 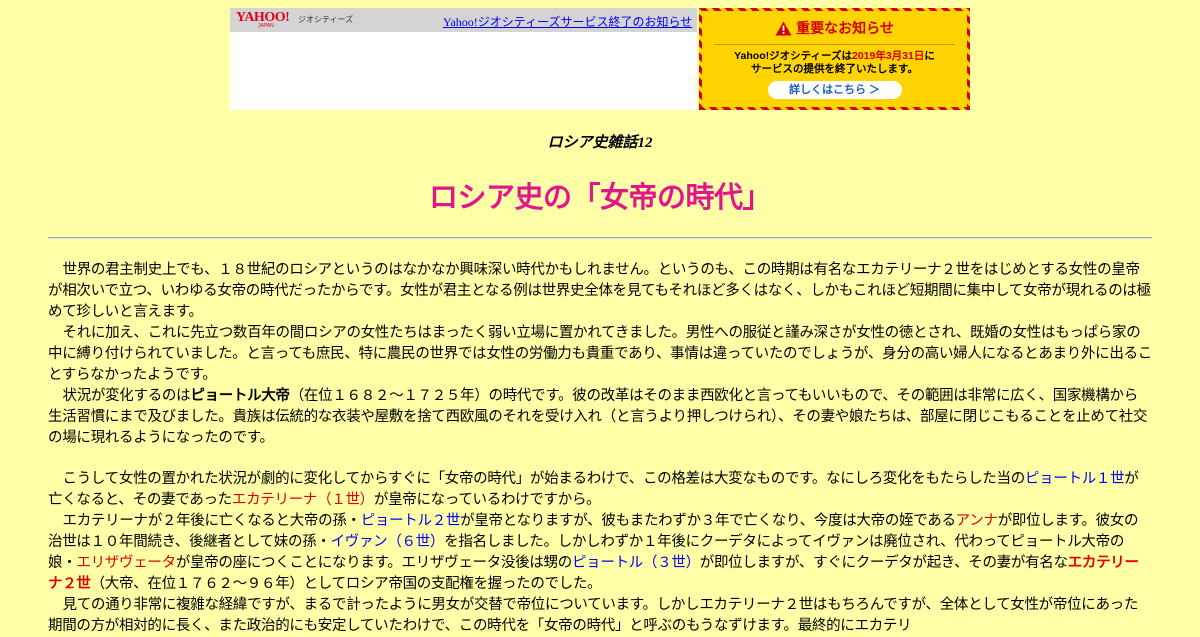 What do you see at coordinates (373, 563) in the screenshot?
I see `p5-text-e: が皇帝の座につくことになります。エリザヴェータ没後は甥の` at bounding box center [373, 563].